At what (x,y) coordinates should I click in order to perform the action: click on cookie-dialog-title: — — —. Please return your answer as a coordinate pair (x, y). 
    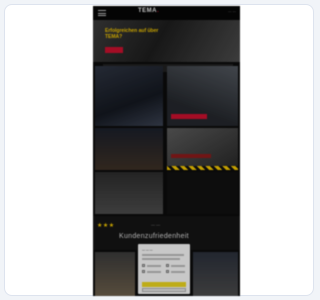
    Looking at the image, I should click on (147, 250).